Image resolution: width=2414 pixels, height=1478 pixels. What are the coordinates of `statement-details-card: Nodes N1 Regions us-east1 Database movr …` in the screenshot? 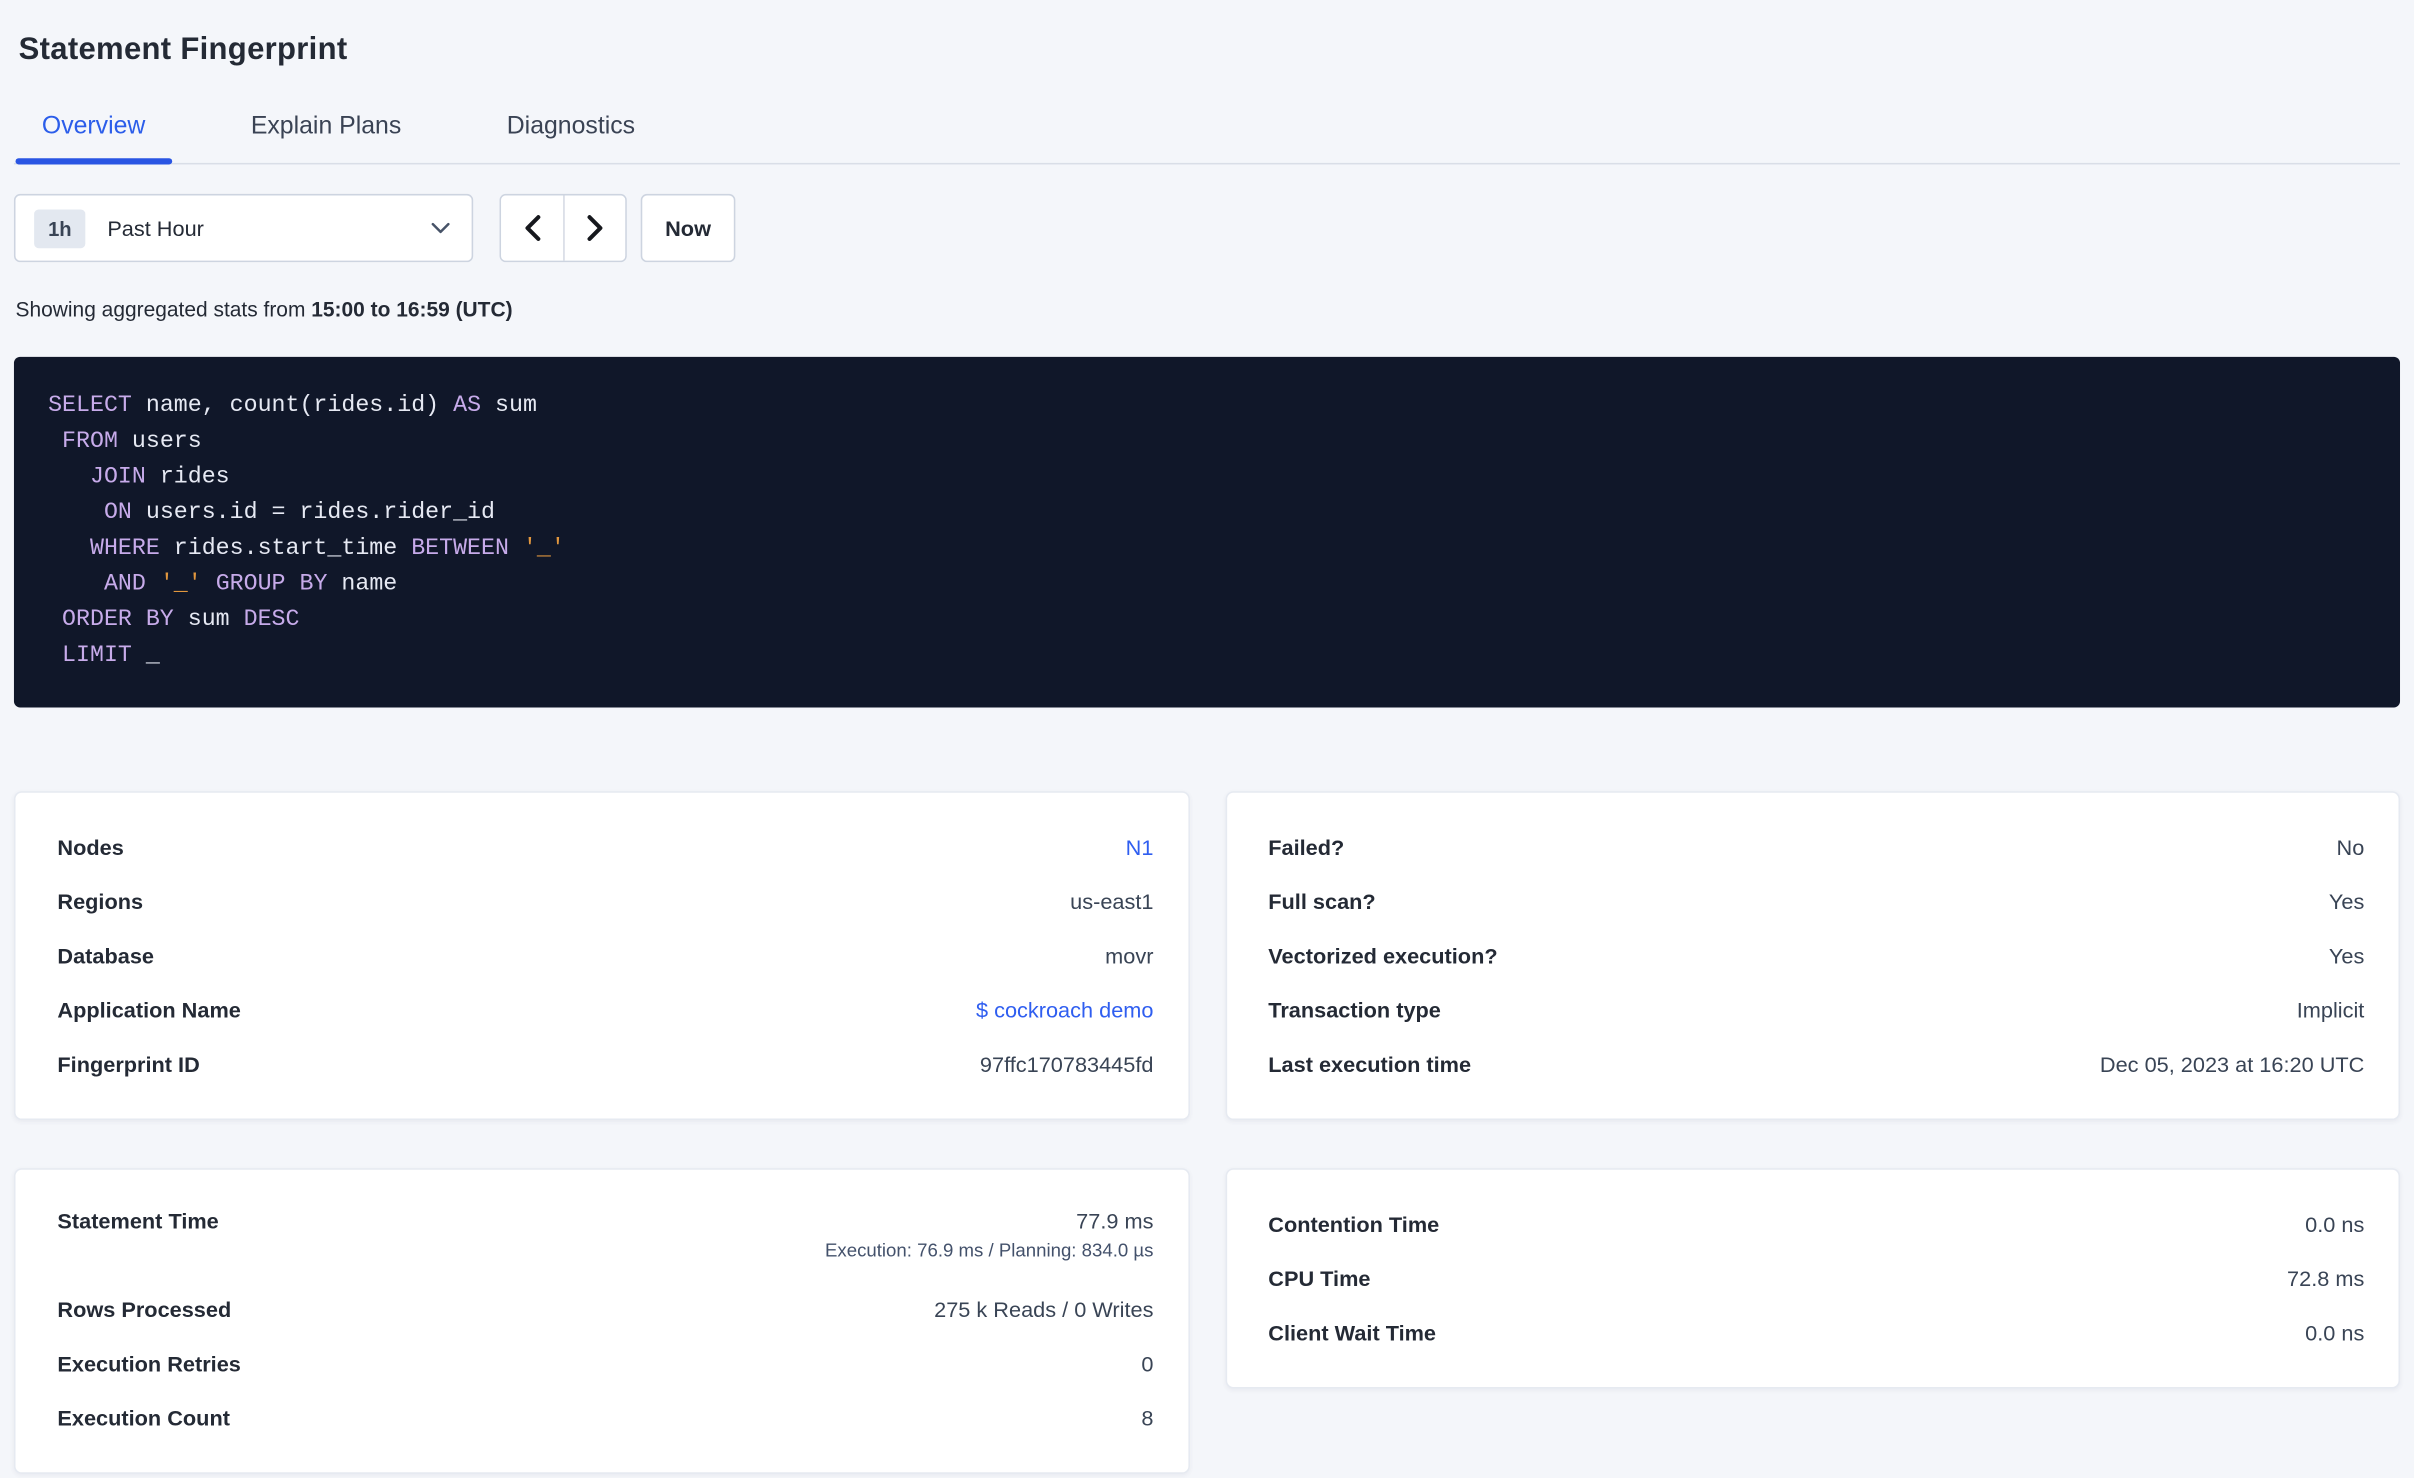 It's located at (601, 956).